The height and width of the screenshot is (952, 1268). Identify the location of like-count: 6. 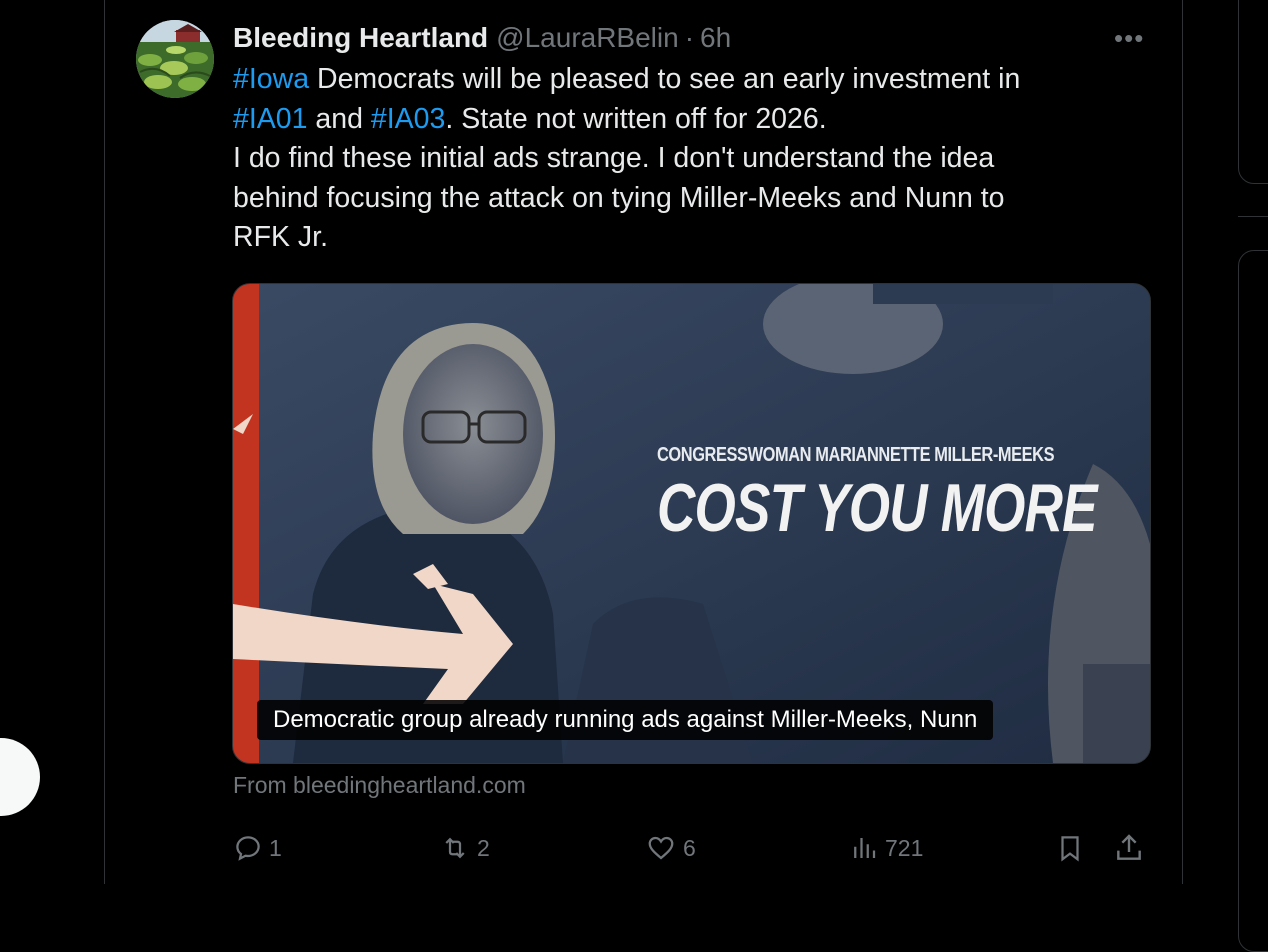
(689, 847).